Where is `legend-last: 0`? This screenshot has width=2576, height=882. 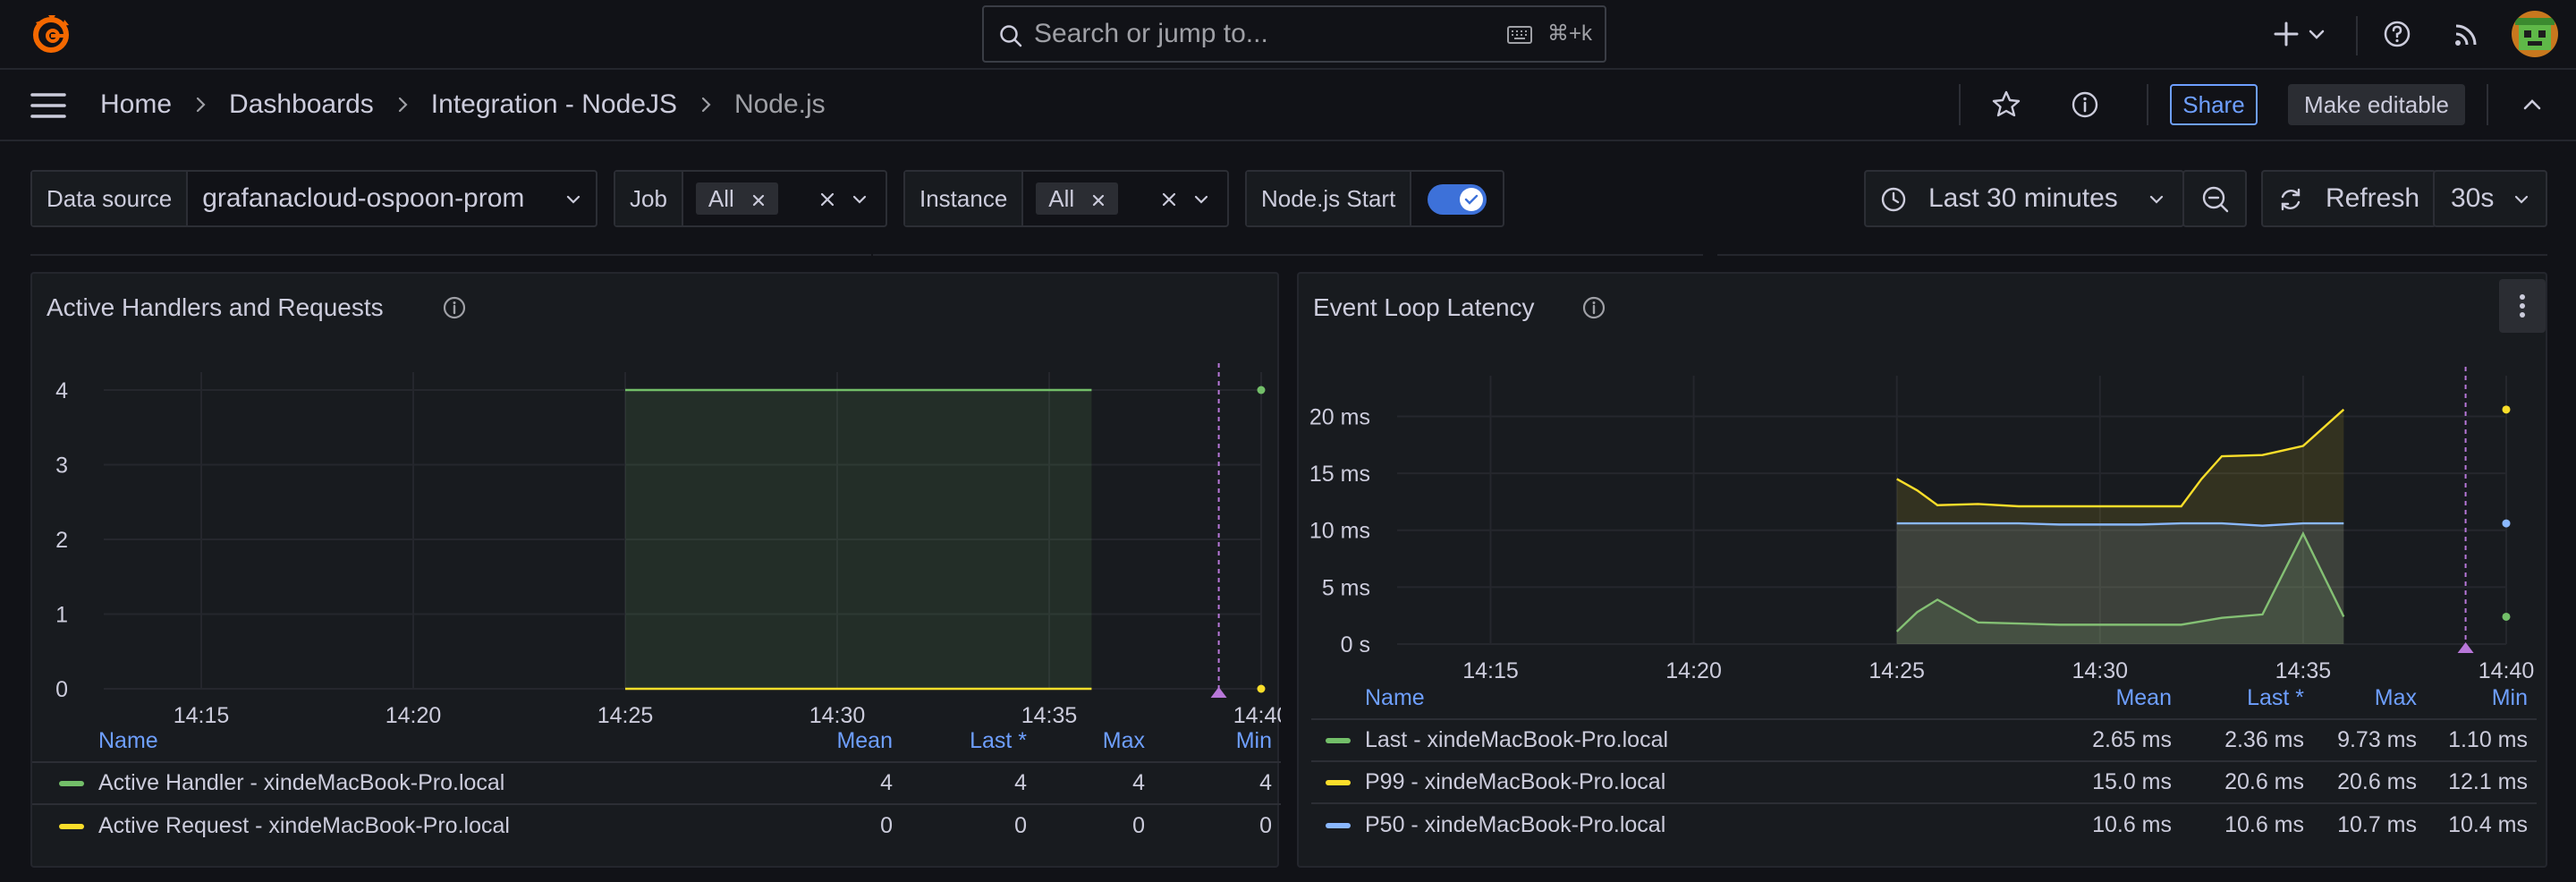
legend-last: 0 is located at coordinates (969, 824).